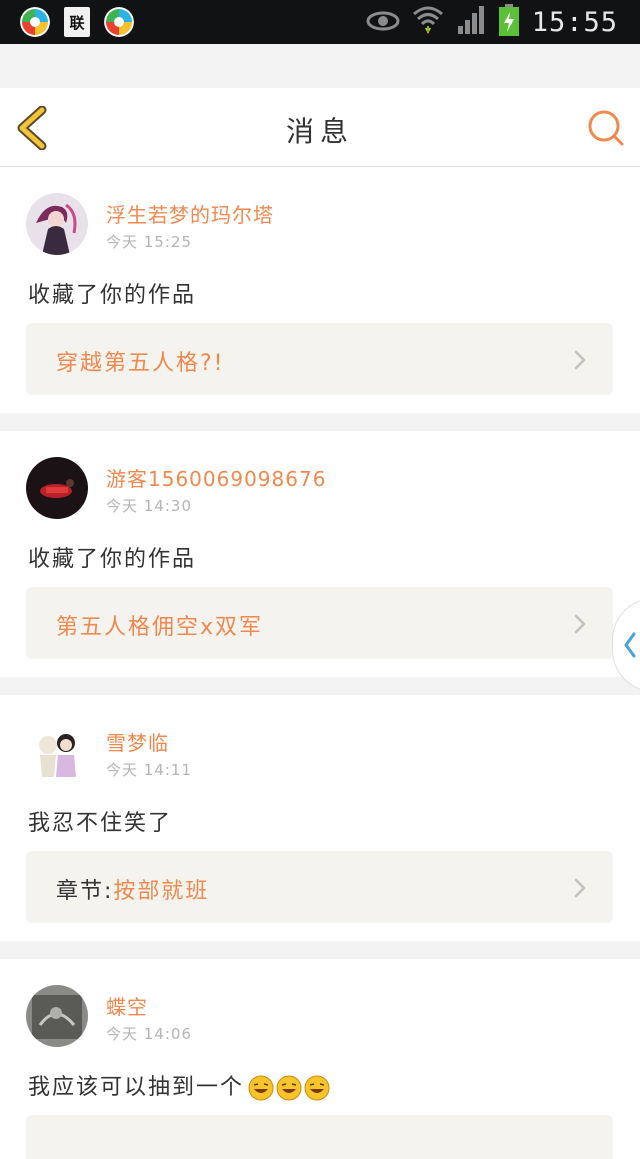 This screenshot has height=1159, width=640. What do you see at coordinates (319, 887) in the screenshot?
I see `chapter-link: 章节:按部就班` at bounding box center [319, 887].